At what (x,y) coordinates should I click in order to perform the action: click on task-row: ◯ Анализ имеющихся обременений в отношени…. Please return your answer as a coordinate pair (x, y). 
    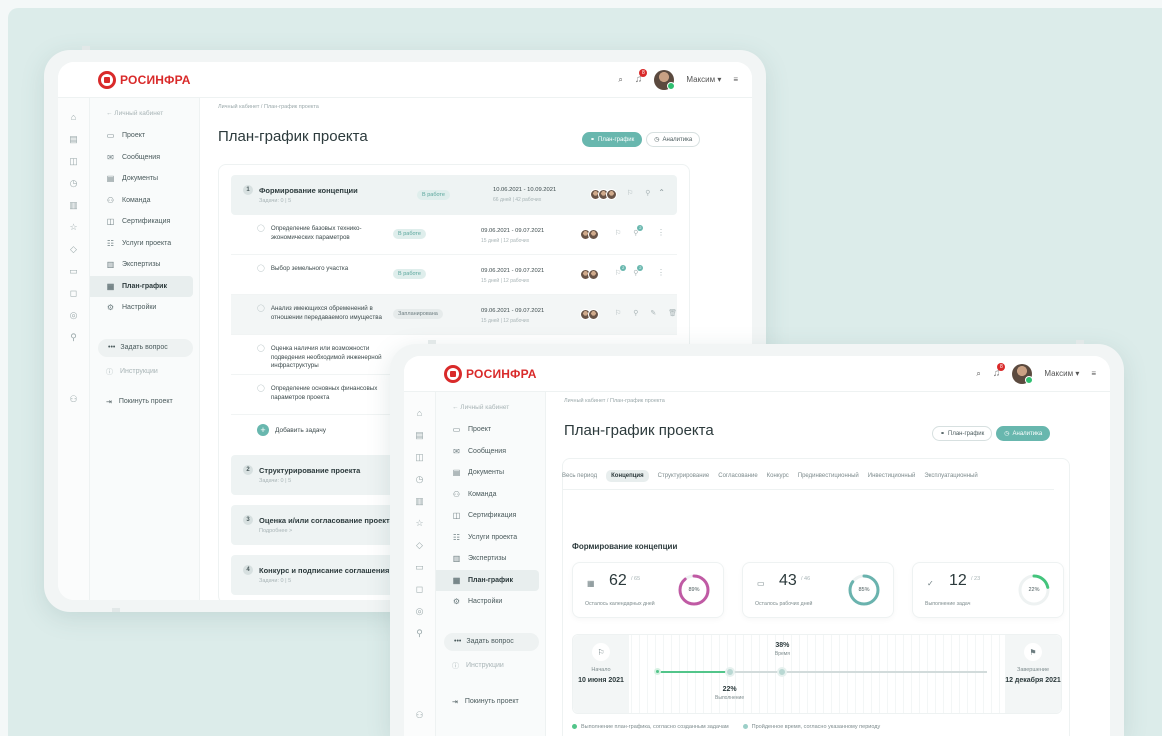
    Looking at the image, I should click on (454, 315).